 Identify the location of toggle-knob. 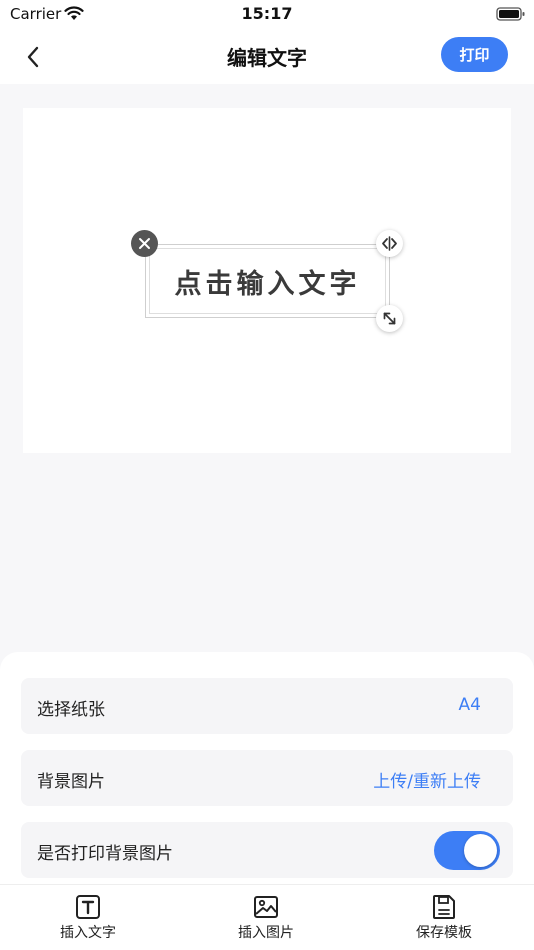
(480, 850).